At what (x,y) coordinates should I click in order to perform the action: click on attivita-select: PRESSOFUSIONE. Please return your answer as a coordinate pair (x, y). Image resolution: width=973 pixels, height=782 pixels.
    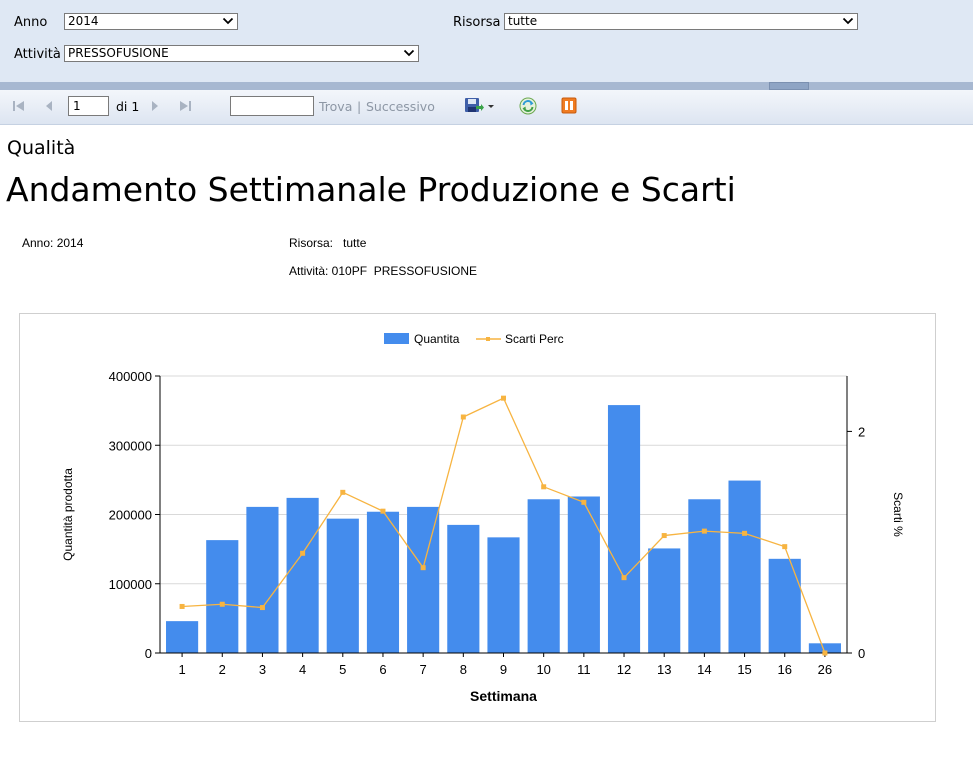
    Looking at the image, I should click on (241, 53).